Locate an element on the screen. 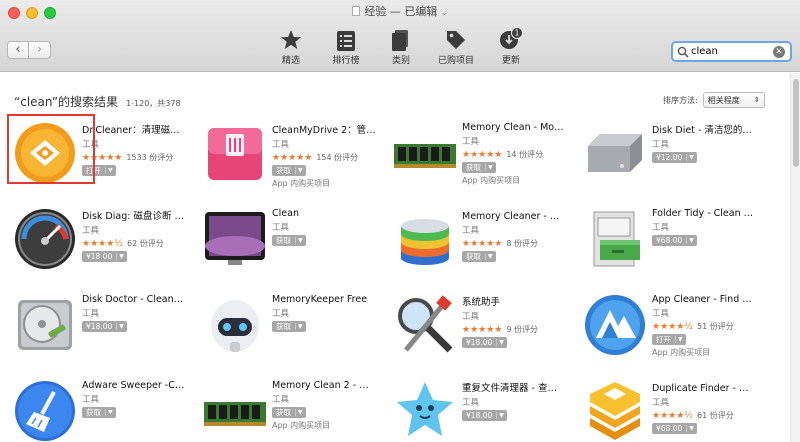  disk-doctor-icon is located at coordinates (45, 325).